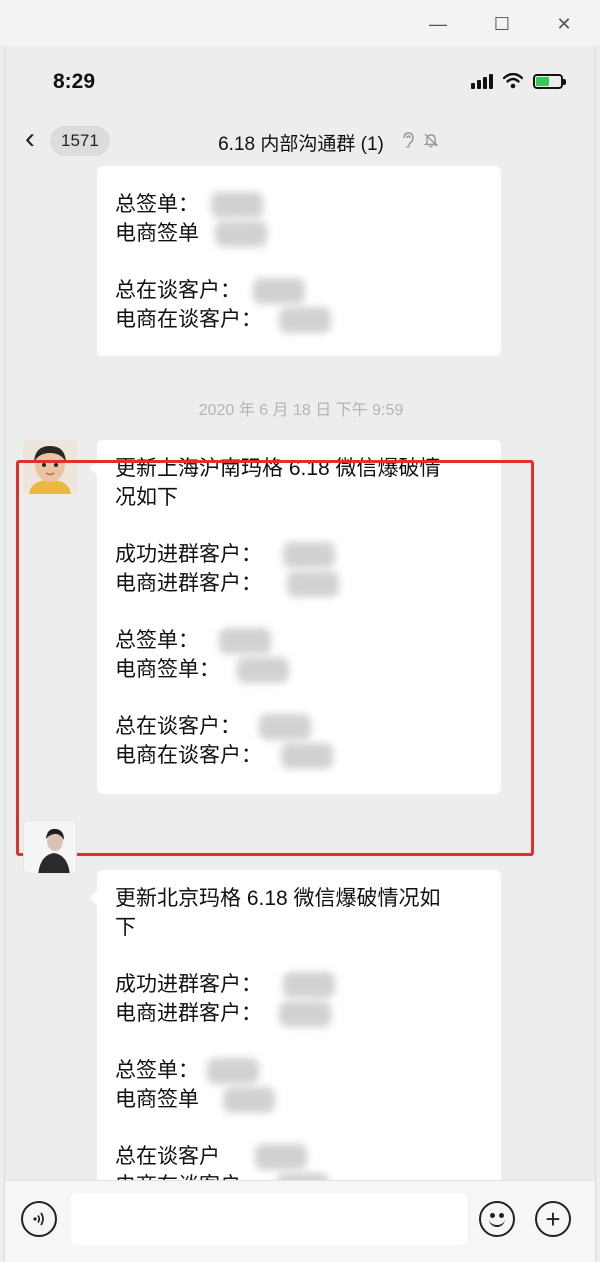  What do you see at coordinates (146, 497) in the screenshot?
I see `message-line: 况如下` at bounding box center [146, 497].